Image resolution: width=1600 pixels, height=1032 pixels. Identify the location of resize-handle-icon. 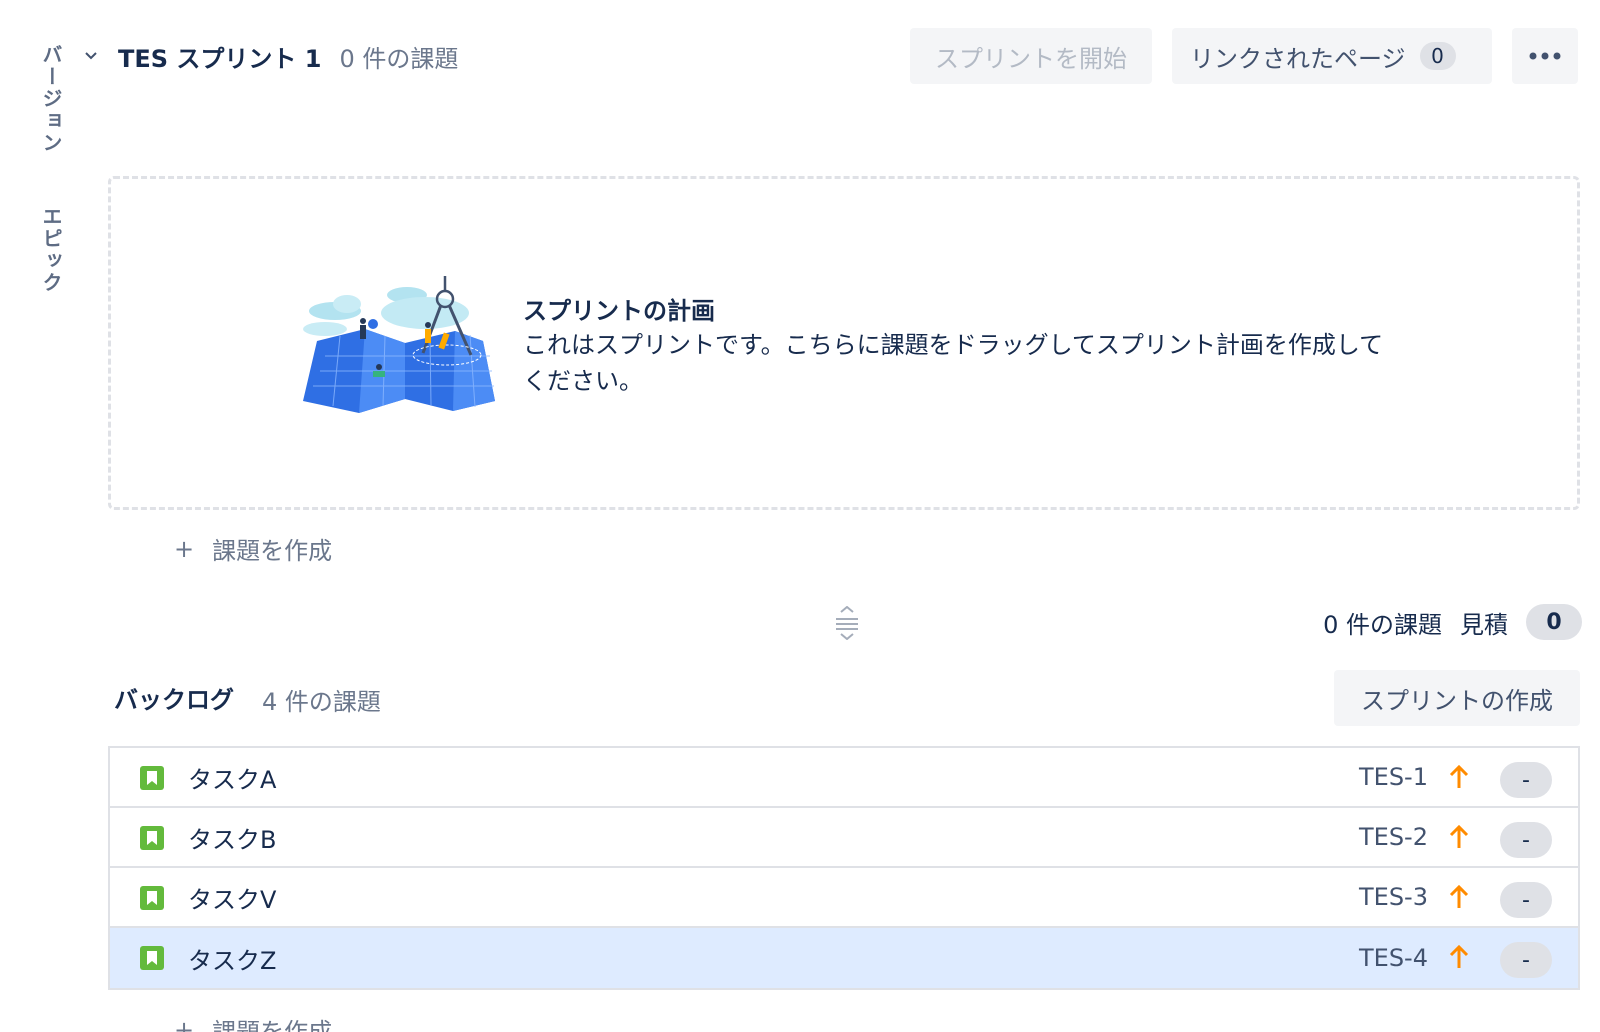
(847, 623).